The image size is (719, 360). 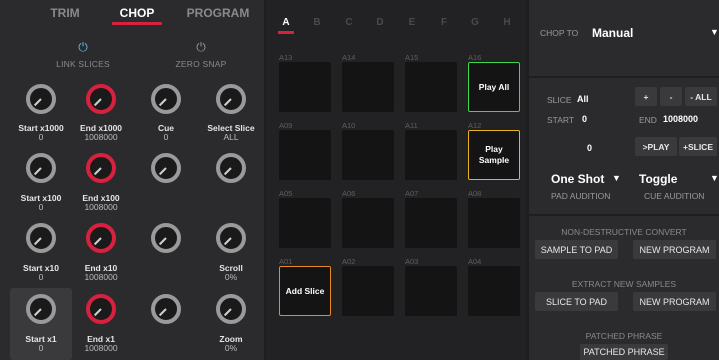 I want to click on zoom-label: Zoom 0%, so click(x=231, y=343).